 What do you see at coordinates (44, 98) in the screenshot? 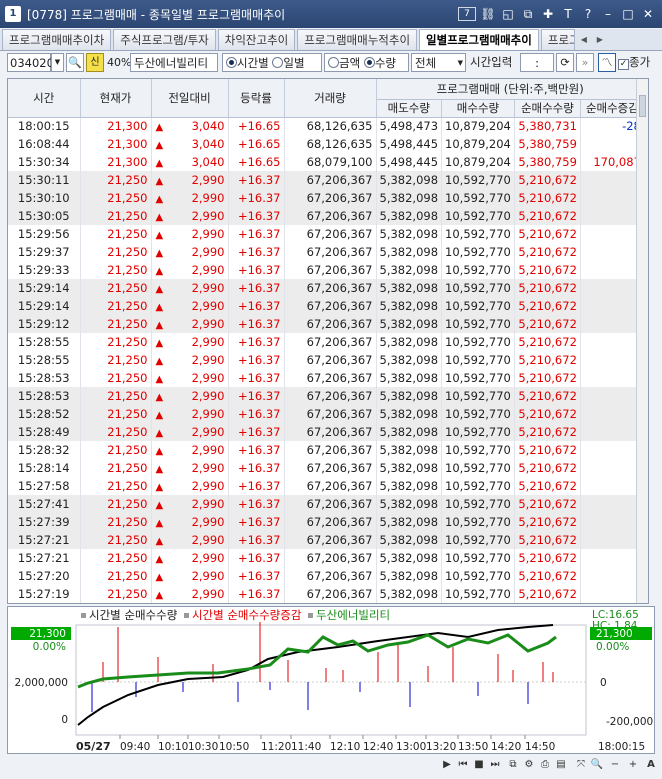
I see `col-time: 시간` at bounding box center [44, 98].